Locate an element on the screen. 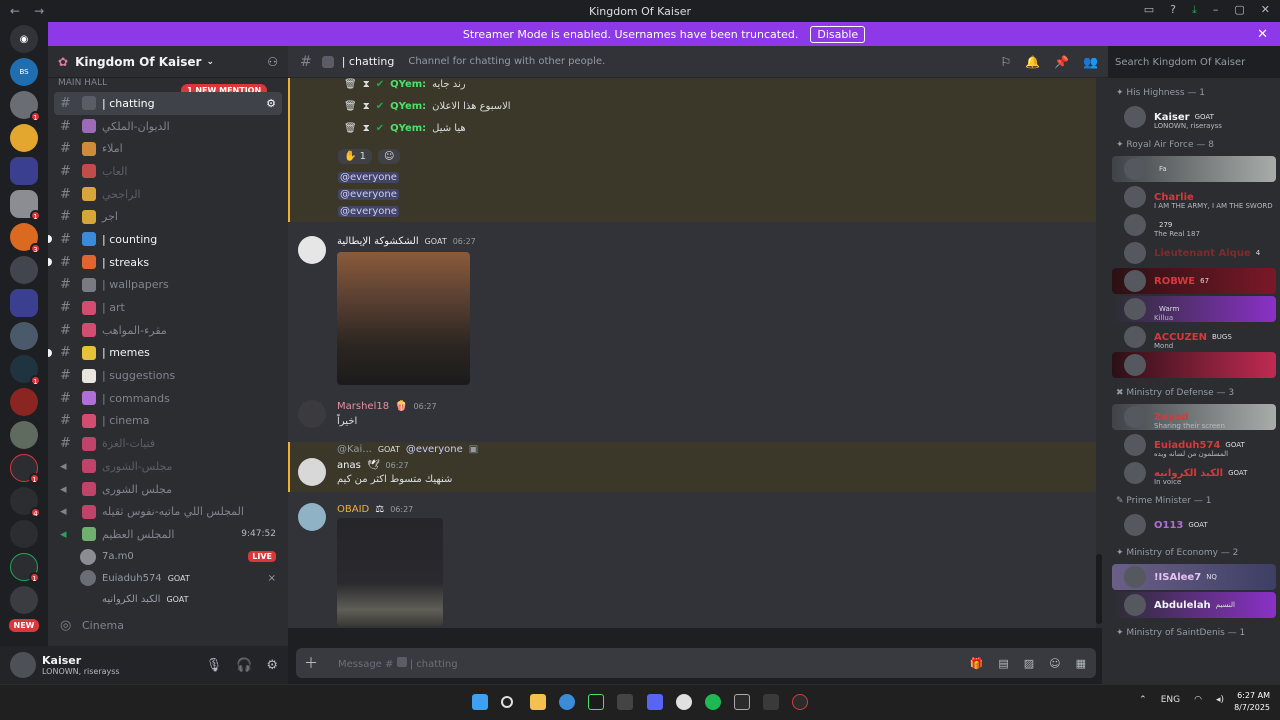 This screenshot has width=1280, height=720. author-name: Marshel18 is located at coordinates (363, 406).